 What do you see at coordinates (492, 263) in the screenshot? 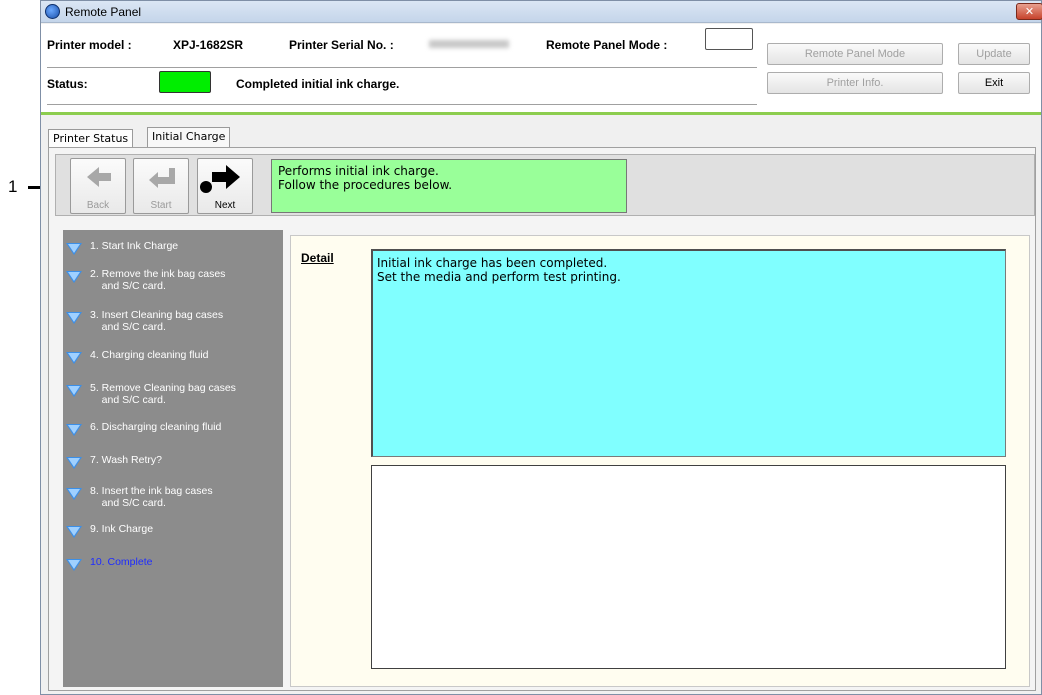
I see `detail-line: Initial ink charge has been completed.` at bounding box center [492, 263].